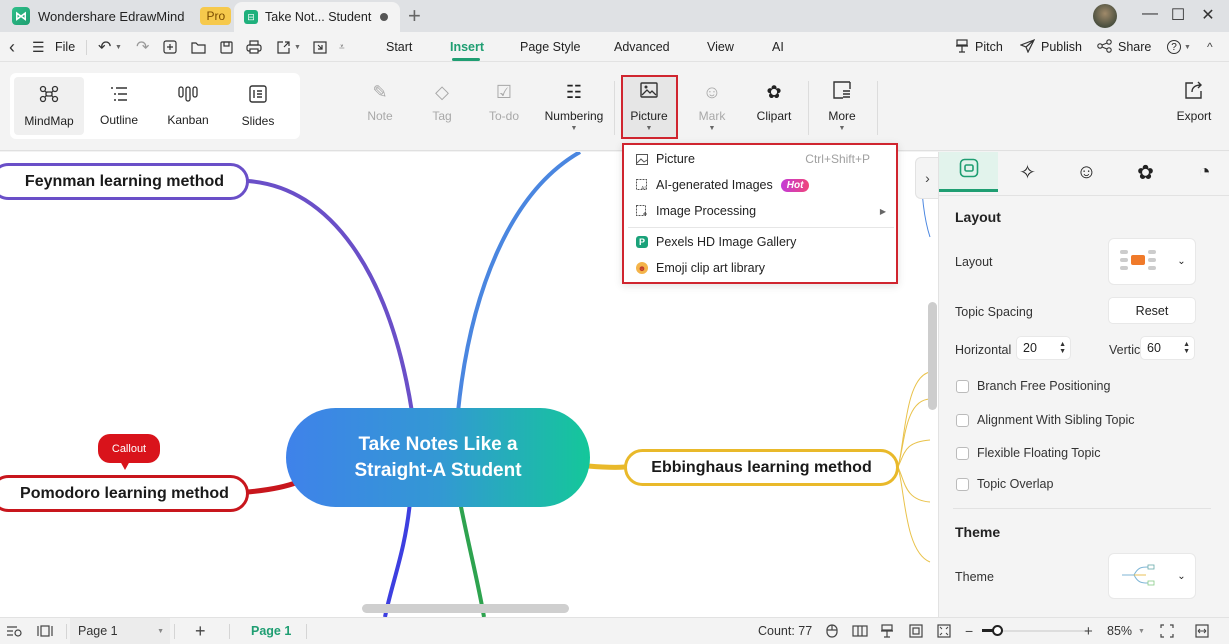 Image resolution: width=1229 pixels, height=644 pixels. Describe the element at coordinates (1152, 310) in the screenshot. I see `reset-spacing-button: Reset` at that location.